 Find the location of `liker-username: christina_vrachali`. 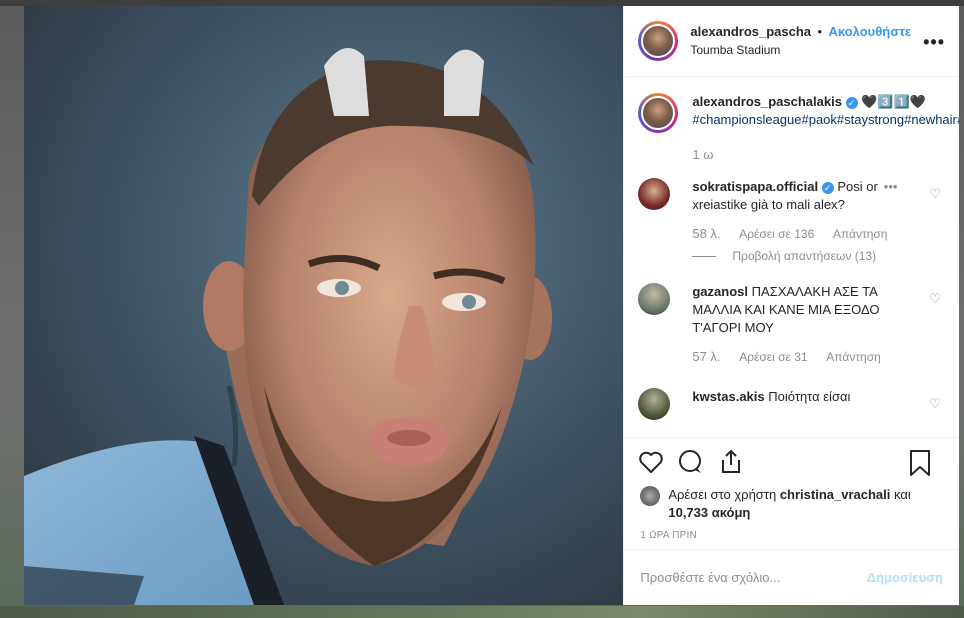

liker-username: christina_vrachali is located at coordinates (835, 494).